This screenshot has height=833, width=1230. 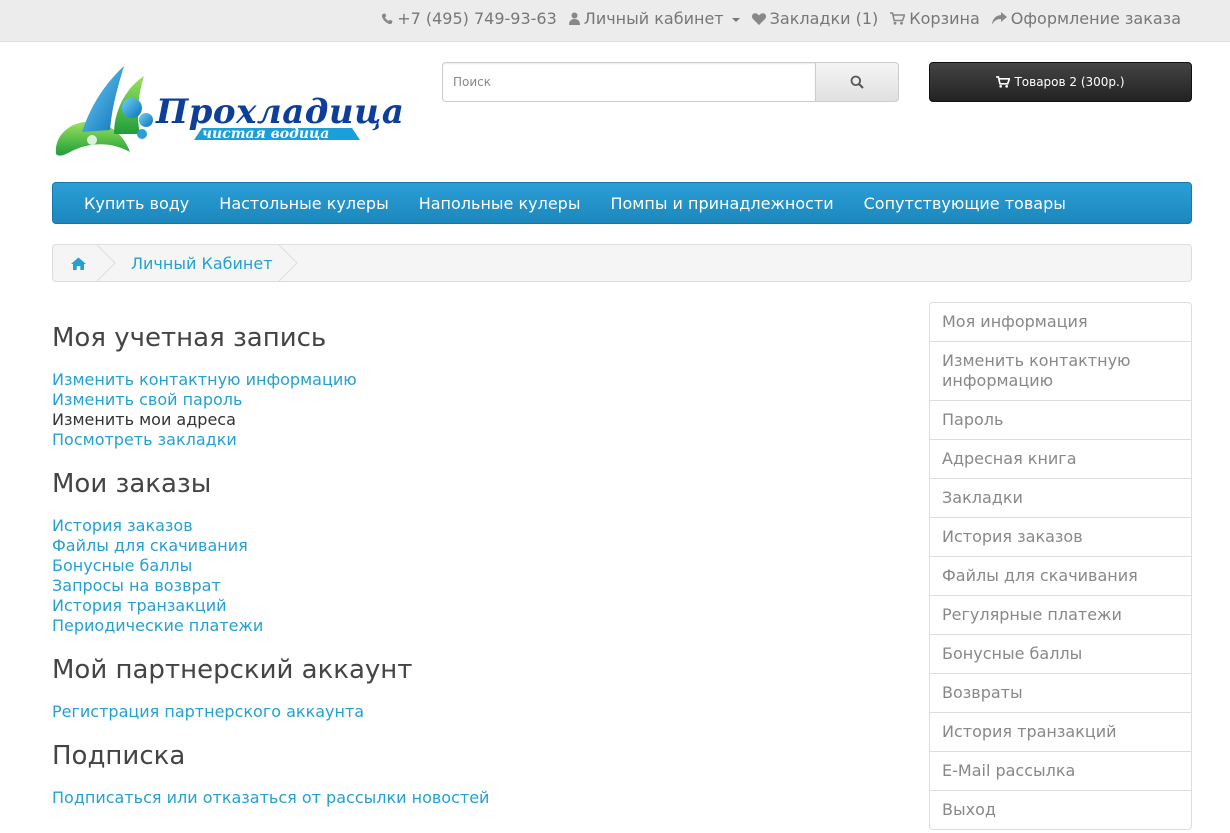 I want to click on account-label: Личный кабинет, so click(x=653, y=18).